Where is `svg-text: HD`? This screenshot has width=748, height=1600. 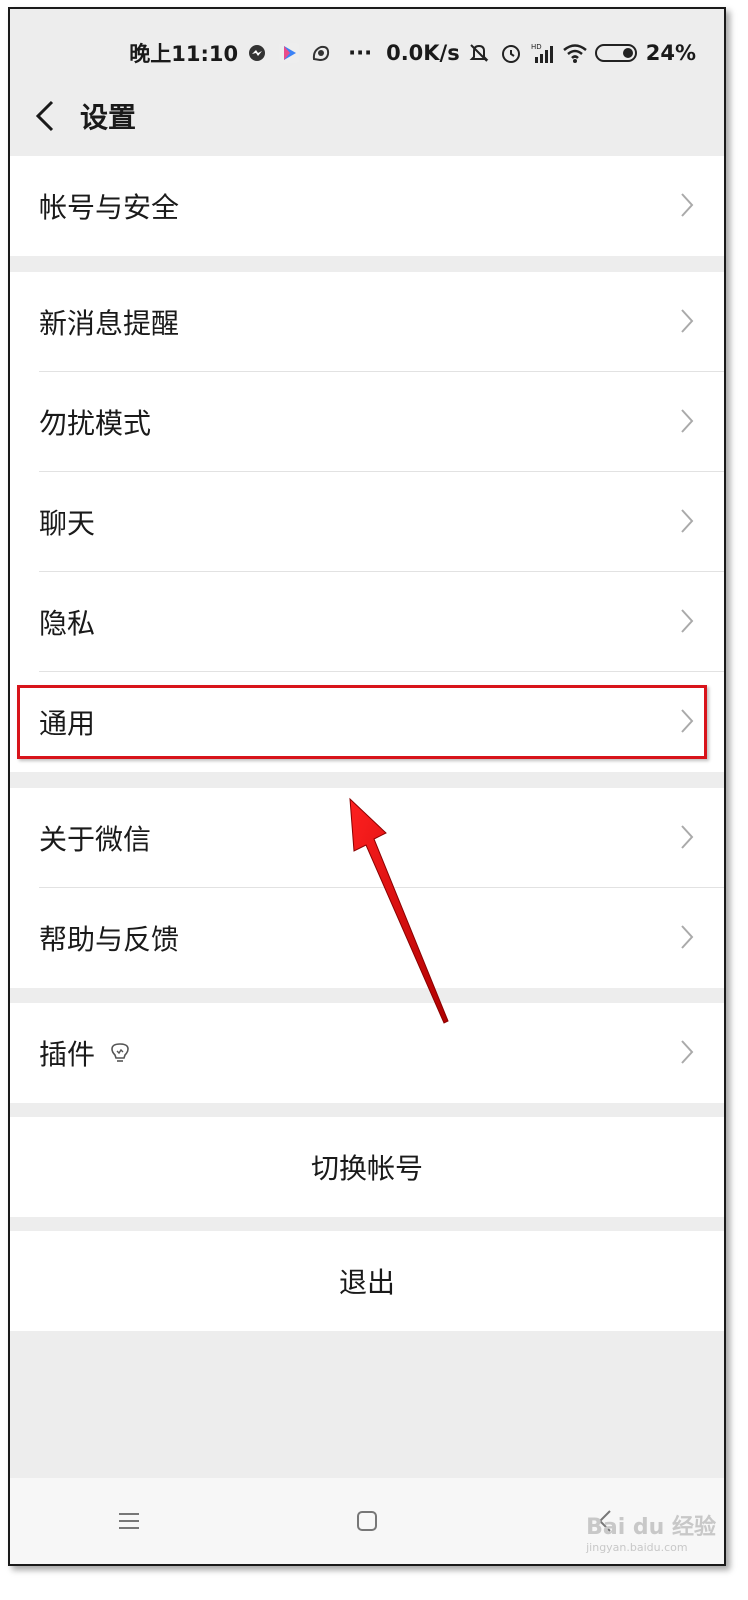
svg-text: HD is located at coordinates (536, 47).